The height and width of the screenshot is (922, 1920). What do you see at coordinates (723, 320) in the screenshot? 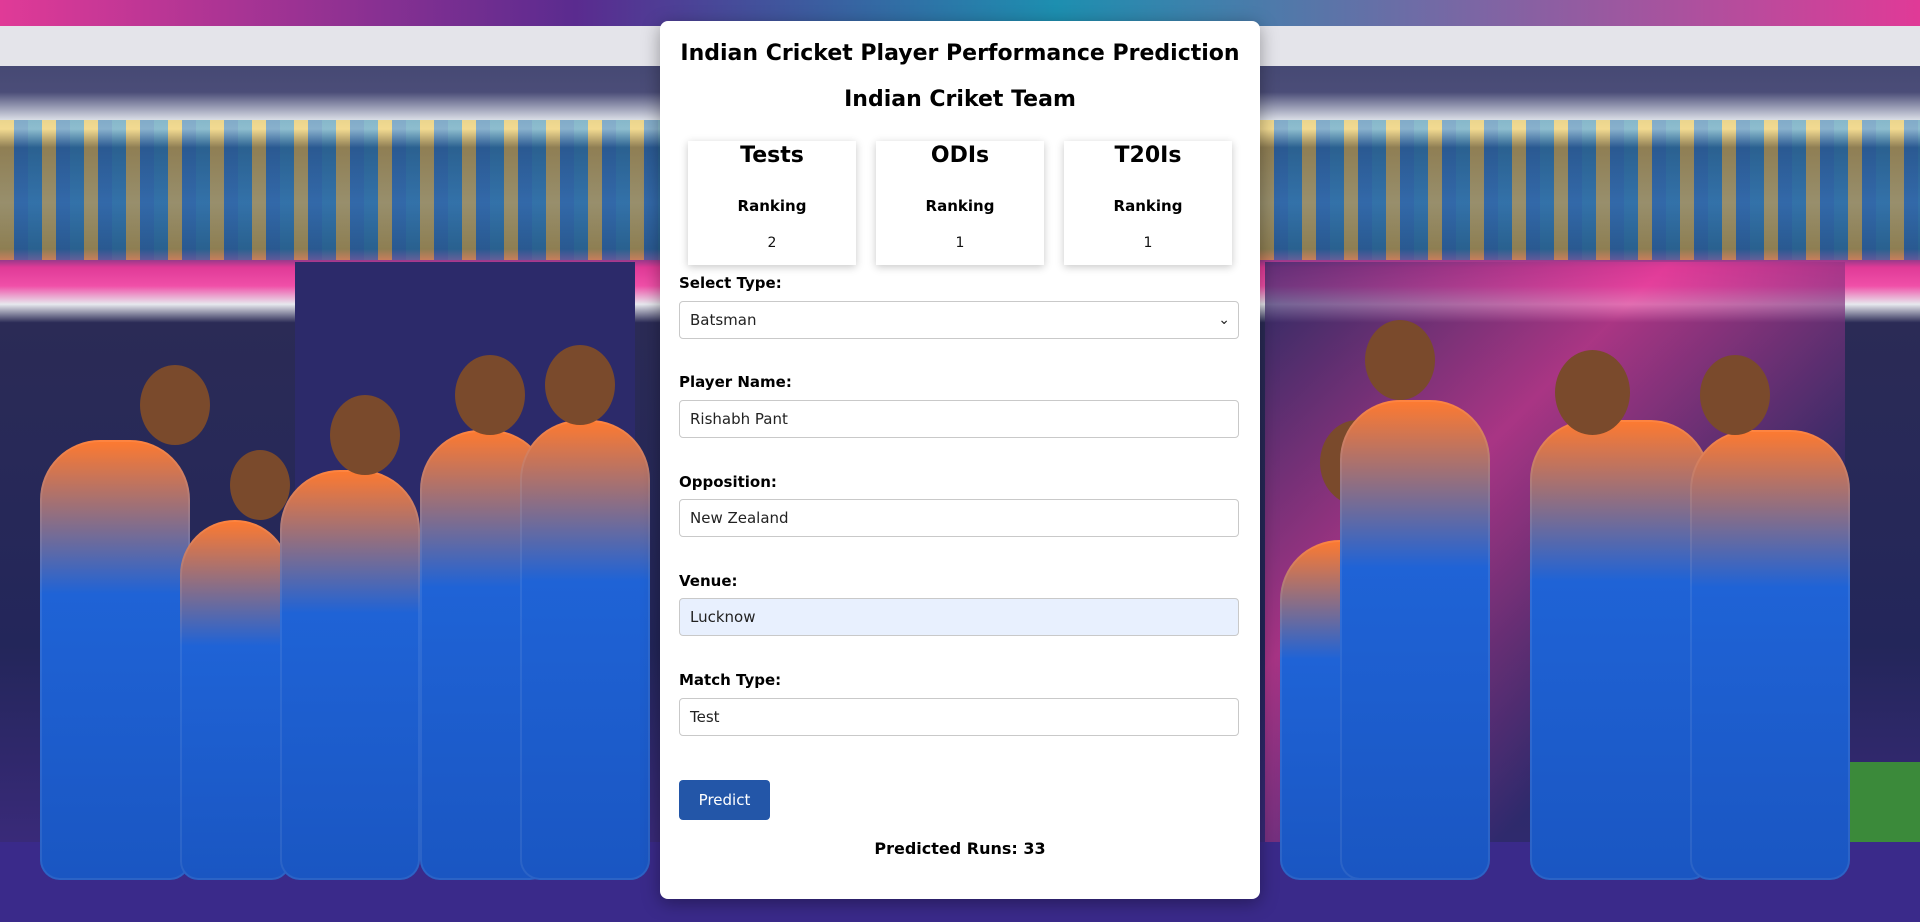
I see `type-select-value: Batsman` at bounding box center [723, 320].